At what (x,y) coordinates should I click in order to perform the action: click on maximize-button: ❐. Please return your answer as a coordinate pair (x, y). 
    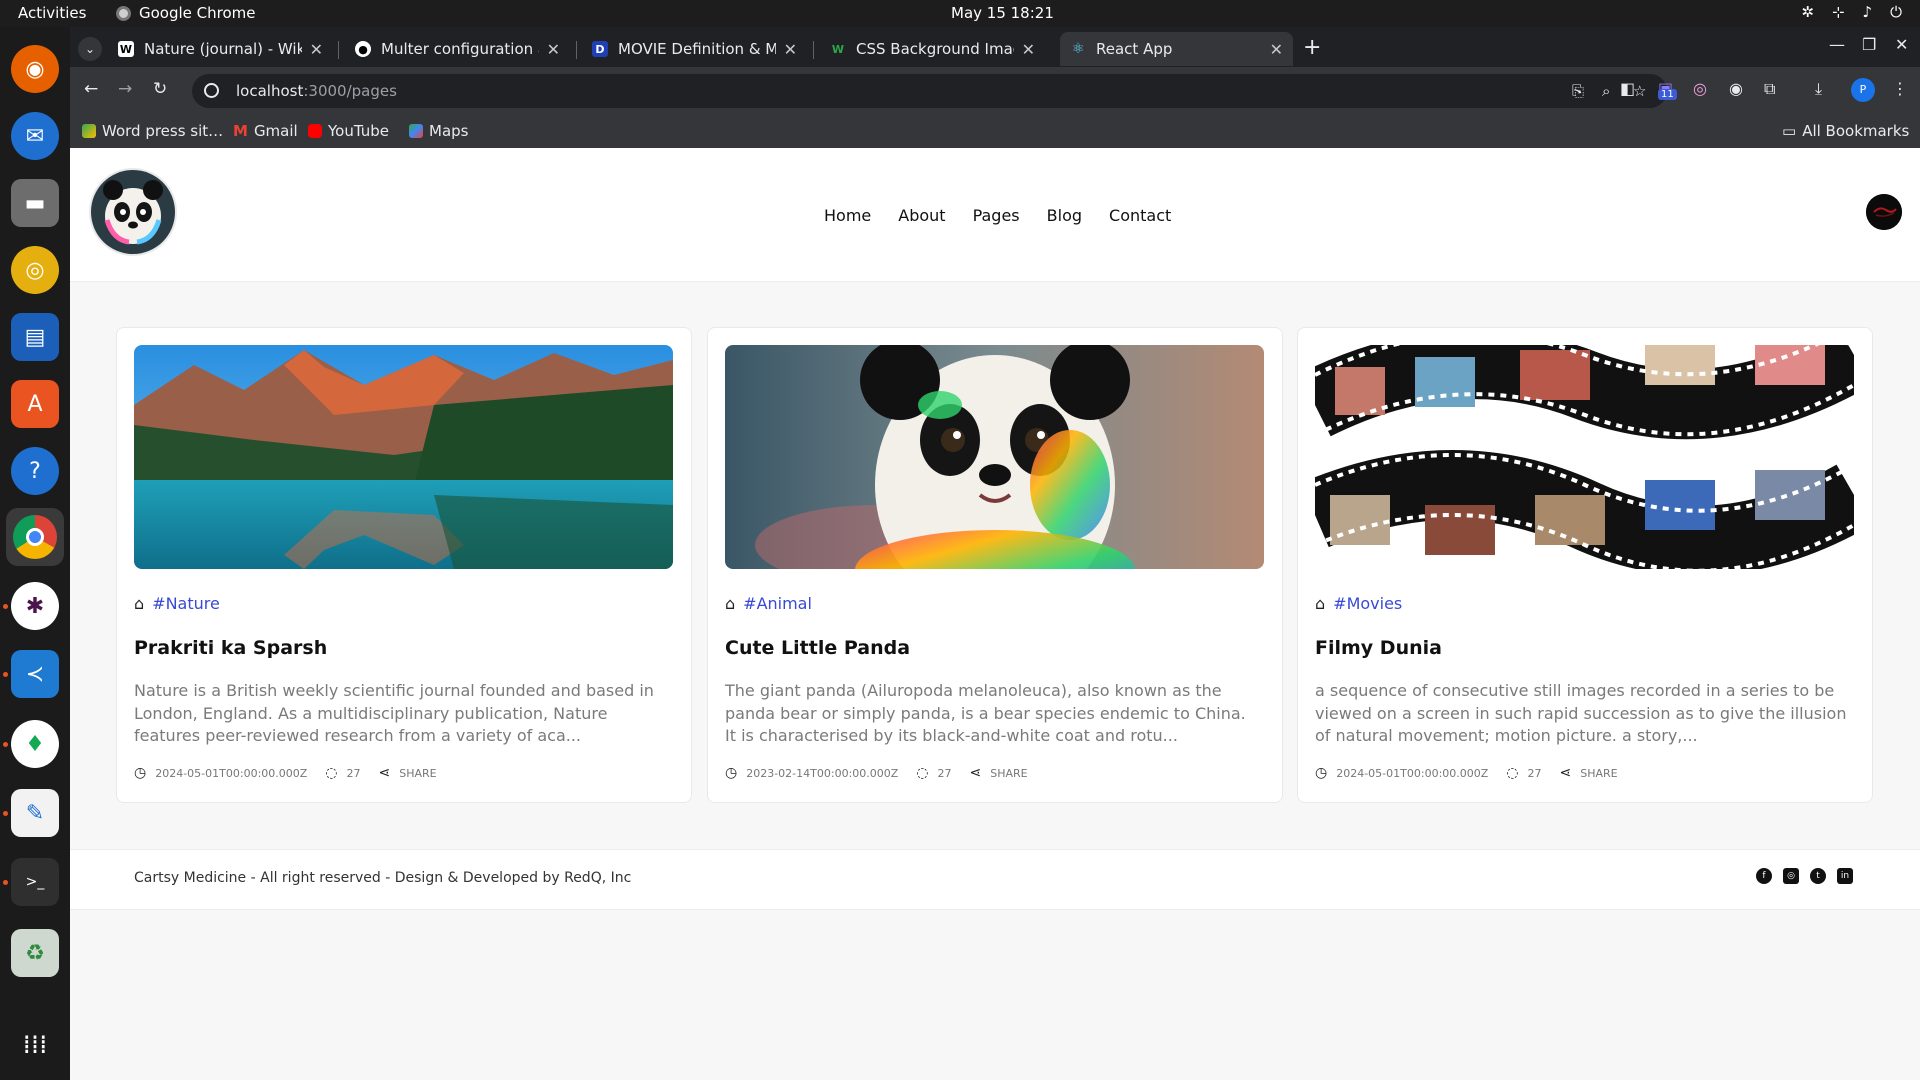
    Looking at the image, I should click on (1869, 44).